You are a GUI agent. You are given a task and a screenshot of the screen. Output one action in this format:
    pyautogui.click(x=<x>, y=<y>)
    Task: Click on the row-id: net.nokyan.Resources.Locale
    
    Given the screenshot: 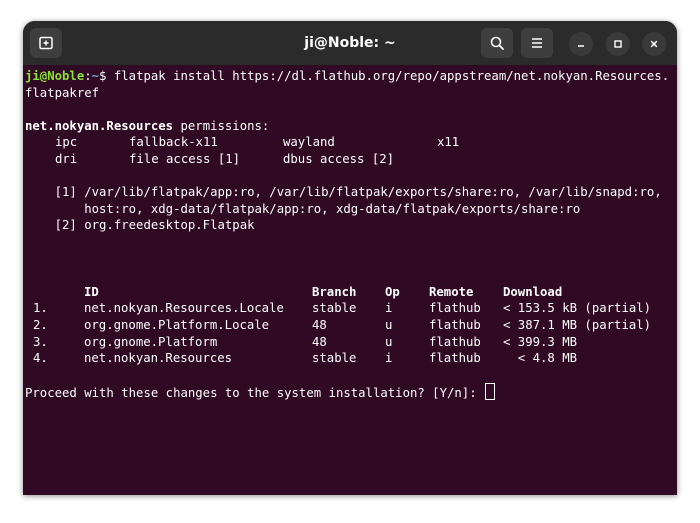 What is the action you would take?
    pyautogui.click(x=184, y=308)
    